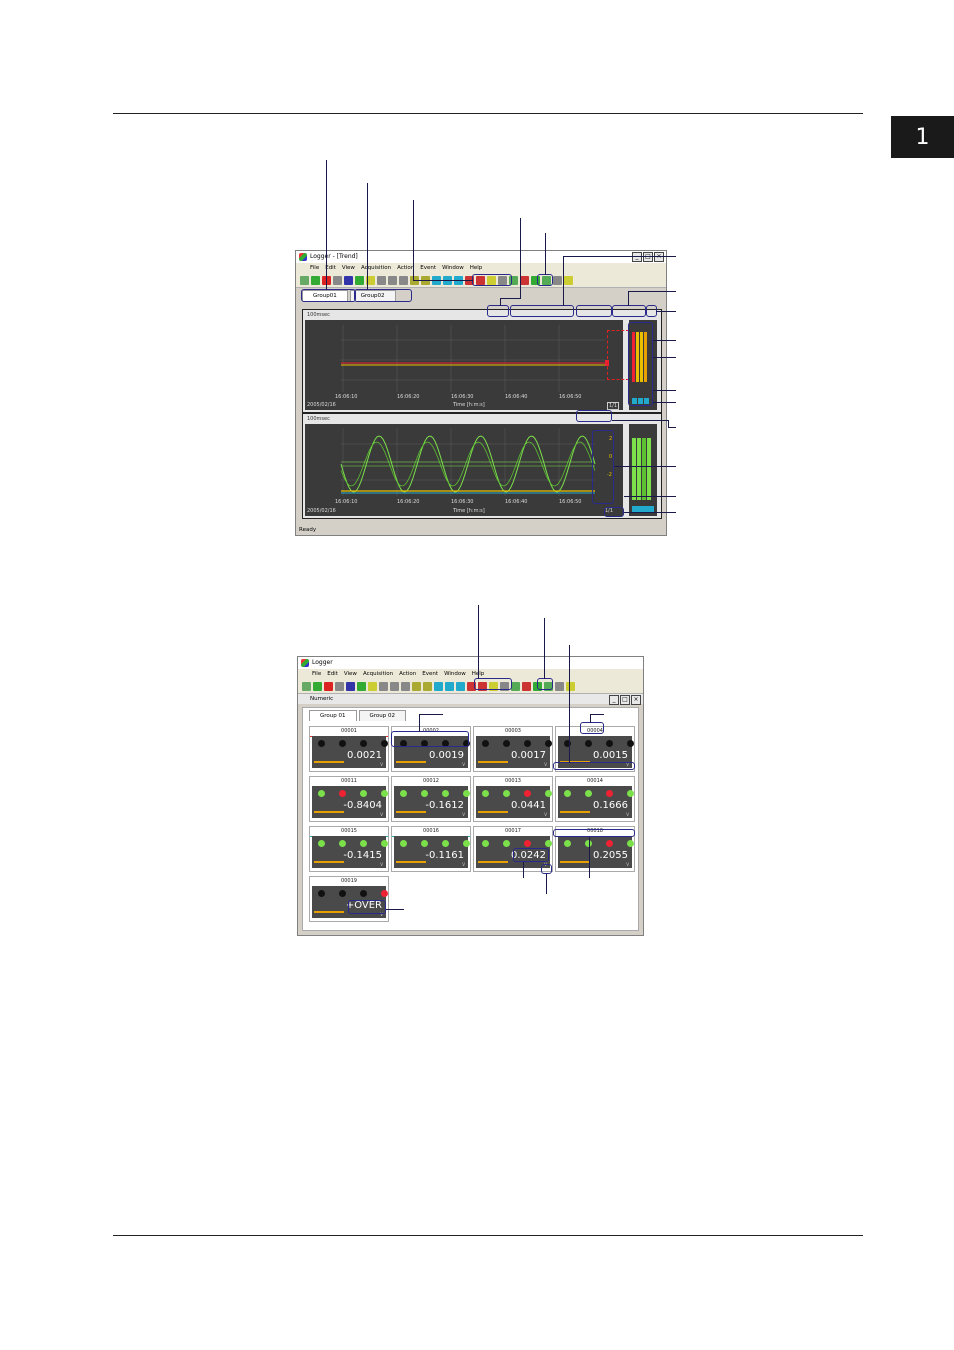 This screenshot has width=954, height=1350. I want to click on channel-body: 0.0021 V, so click(350, 752).